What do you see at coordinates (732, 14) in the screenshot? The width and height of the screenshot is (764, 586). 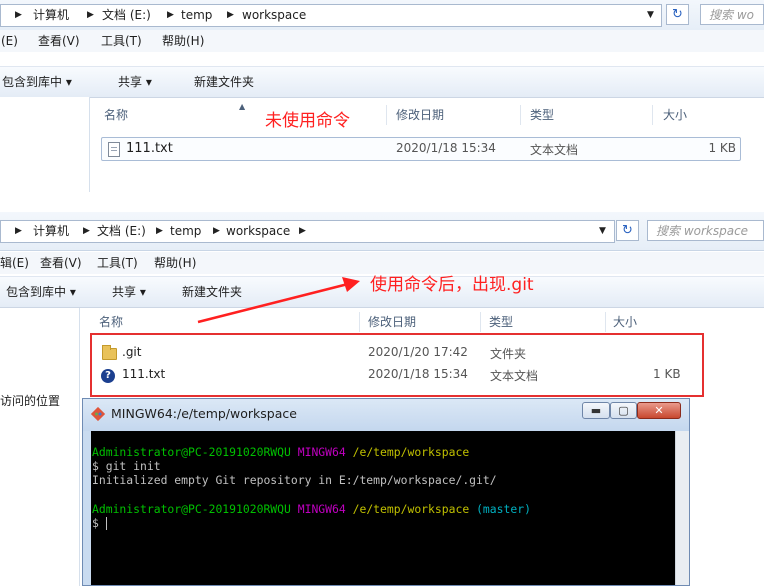 I see `search-input: 搜索 wo` at bounding box center [732, 14].